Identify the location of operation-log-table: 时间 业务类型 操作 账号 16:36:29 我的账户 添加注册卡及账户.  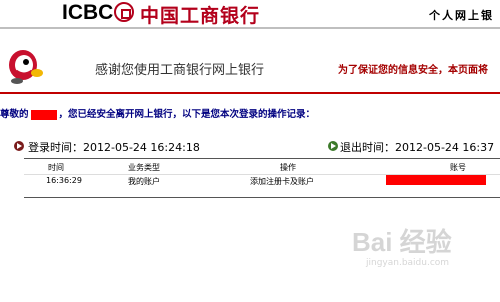
(262, 178).